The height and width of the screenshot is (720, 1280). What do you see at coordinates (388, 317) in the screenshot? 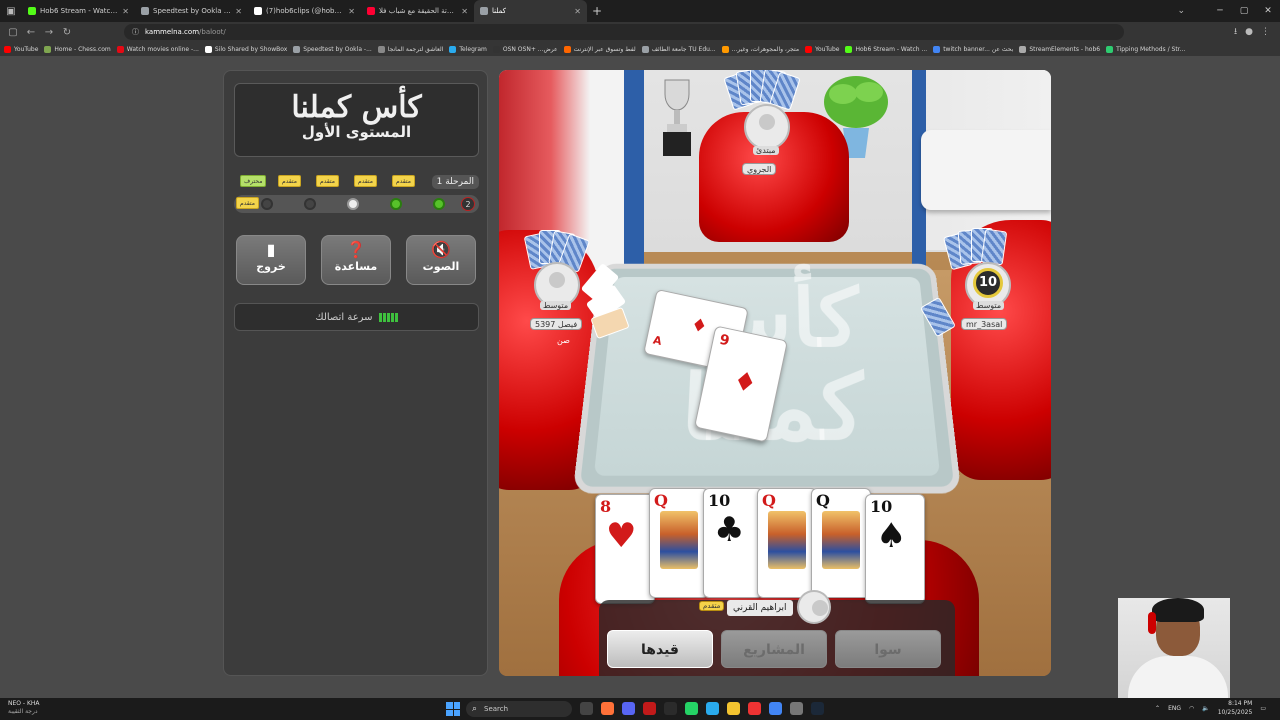
I see `signal-bars-icon` at bounding box center [388, 317].